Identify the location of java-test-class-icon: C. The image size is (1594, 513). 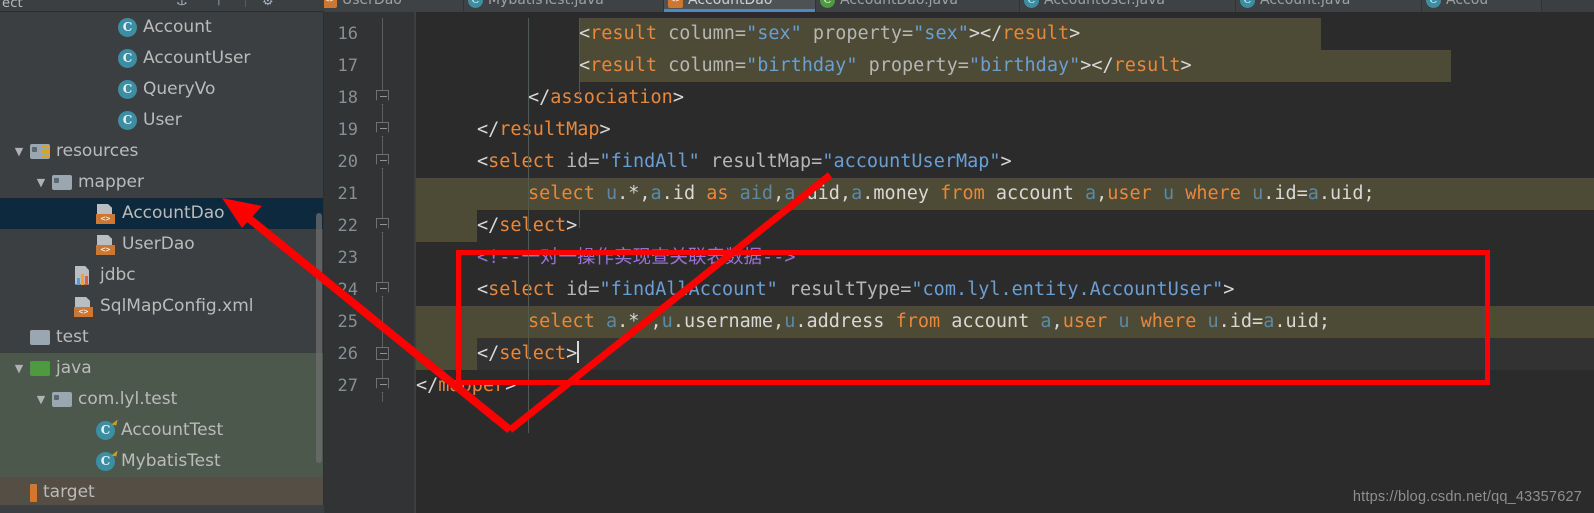
(105, 430).